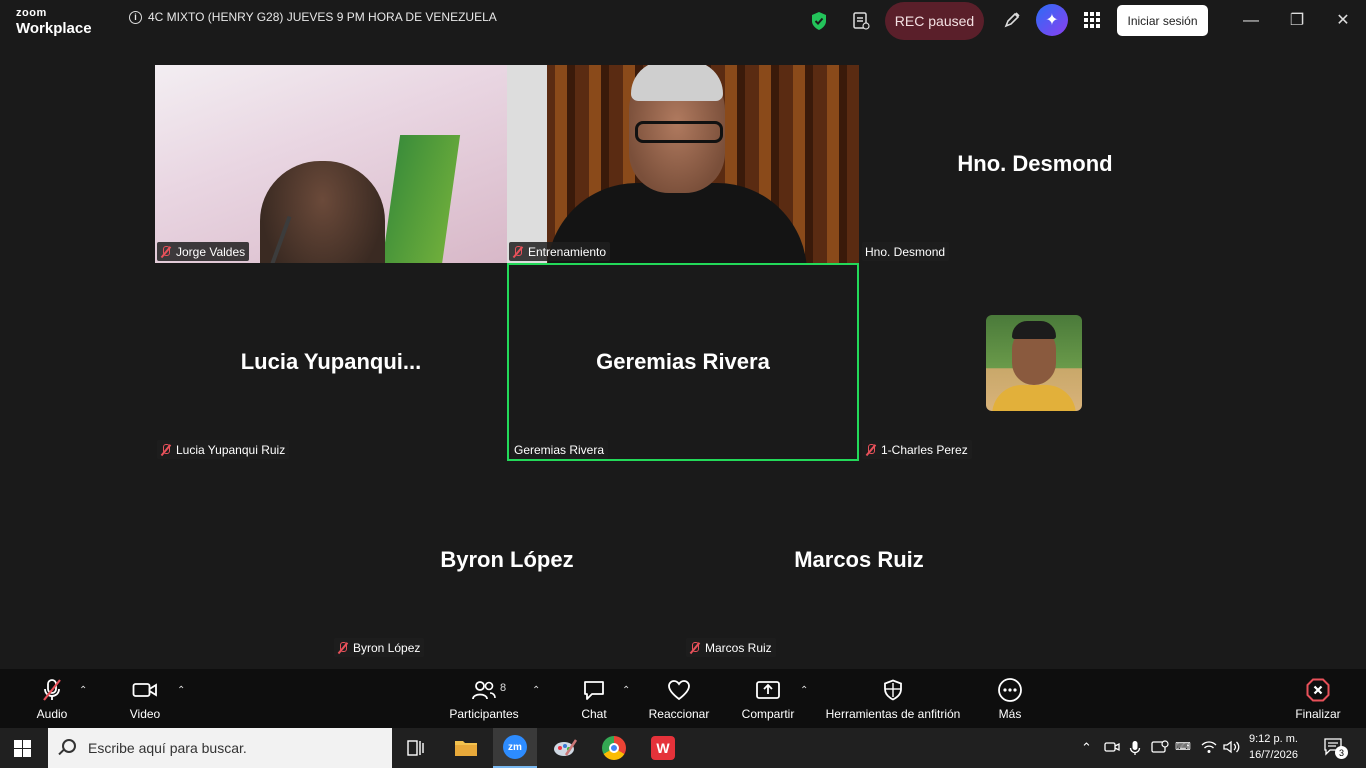  Describe the element at coordinates (663, 748) in the screenshot. I see `wps-office-icon: W` at that location.